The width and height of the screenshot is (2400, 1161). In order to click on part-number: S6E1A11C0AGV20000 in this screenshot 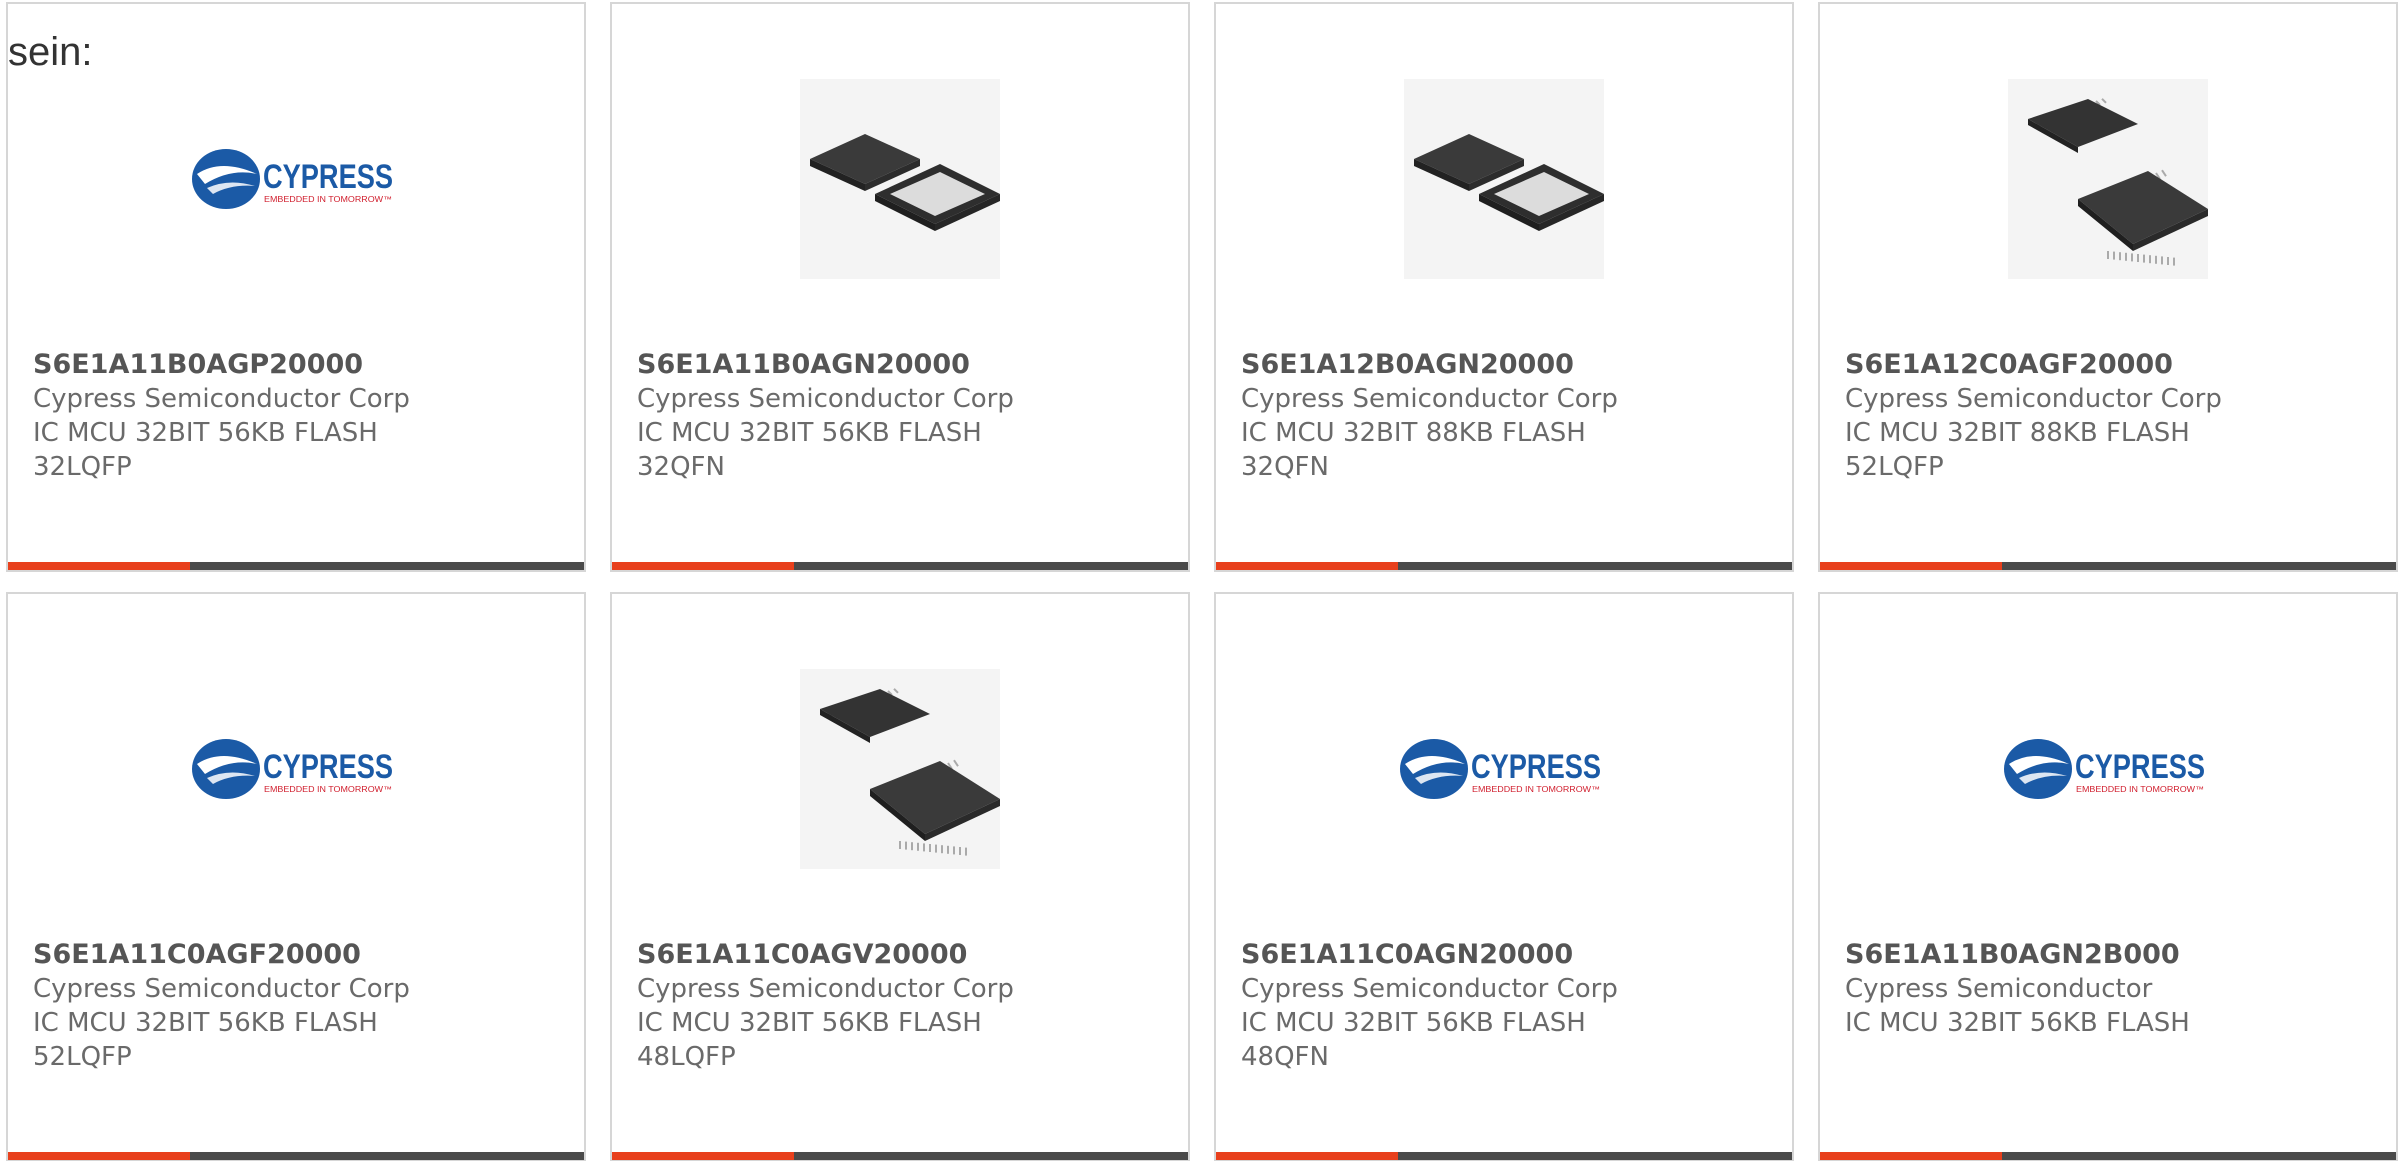, I will do `click(902, 955)`.